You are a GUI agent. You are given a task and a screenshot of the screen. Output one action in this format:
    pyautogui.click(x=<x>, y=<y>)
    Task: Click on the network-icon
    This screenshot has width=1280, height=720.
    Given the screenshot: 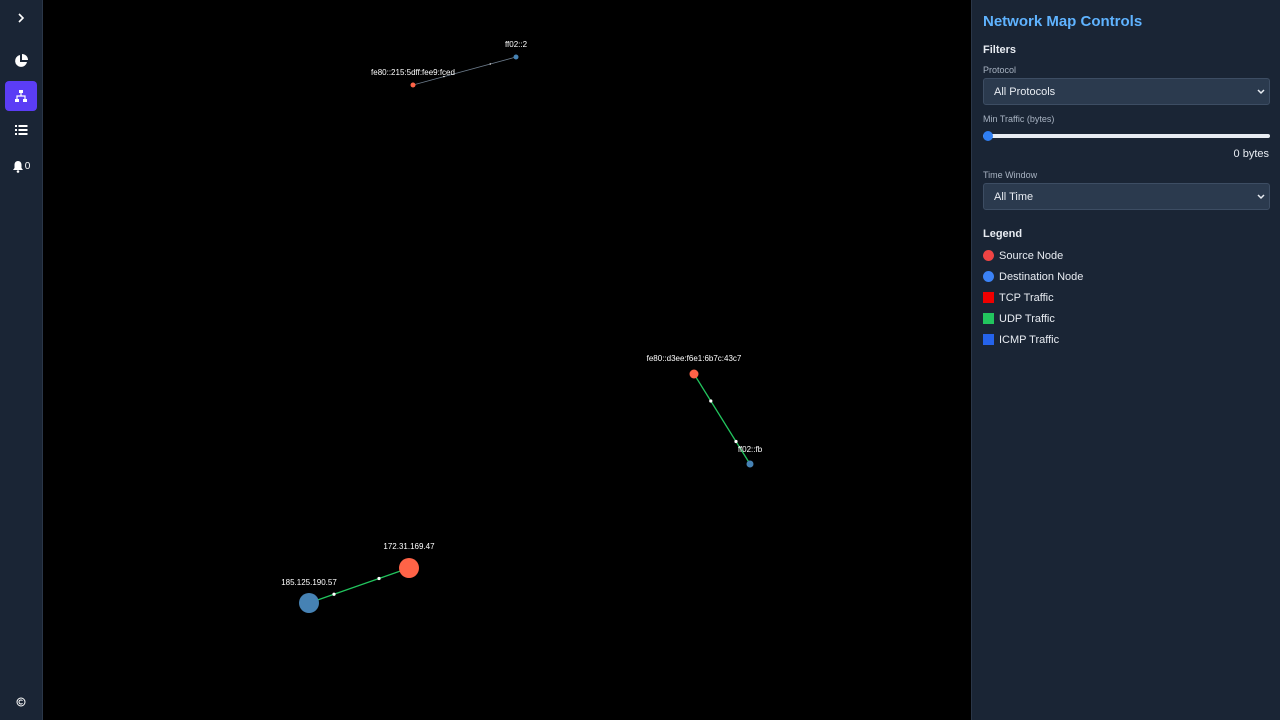 What is the action you would take?
    pyautogui.click(x=21, y=96)
    